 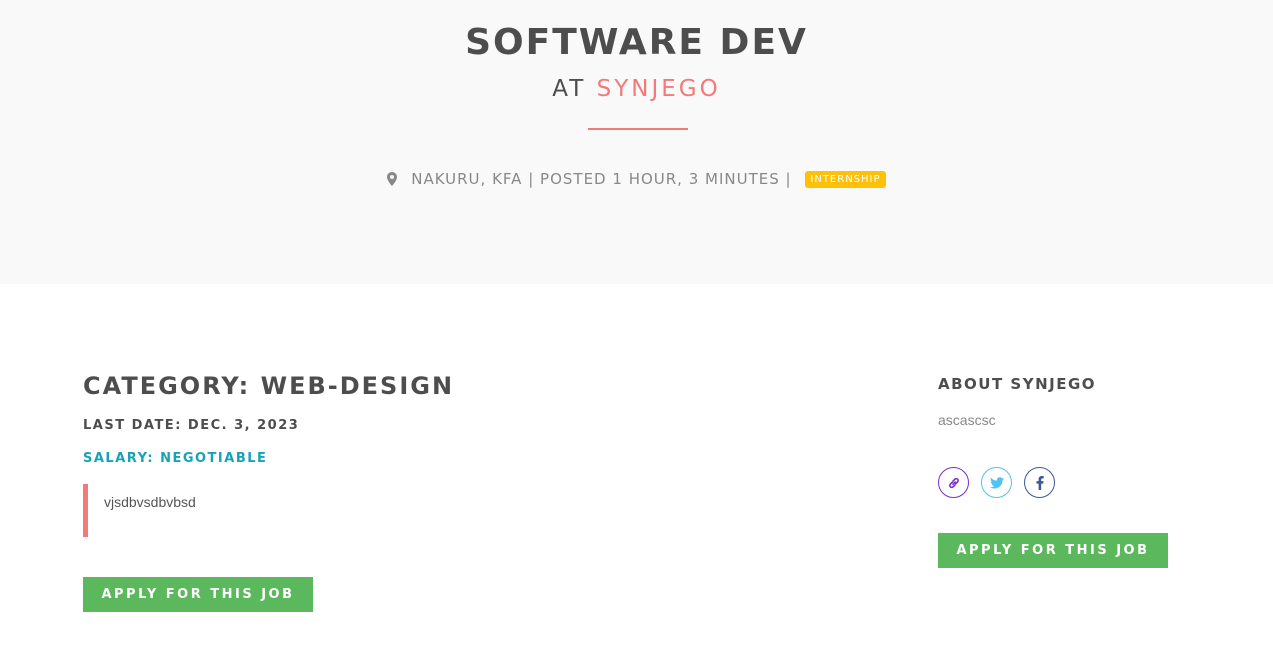 What do you see at coordinates (269, 386) in the screenshot?
I see `job-category: CATEGORY: WEB-DESIGN` at bounding box center [269, 386].